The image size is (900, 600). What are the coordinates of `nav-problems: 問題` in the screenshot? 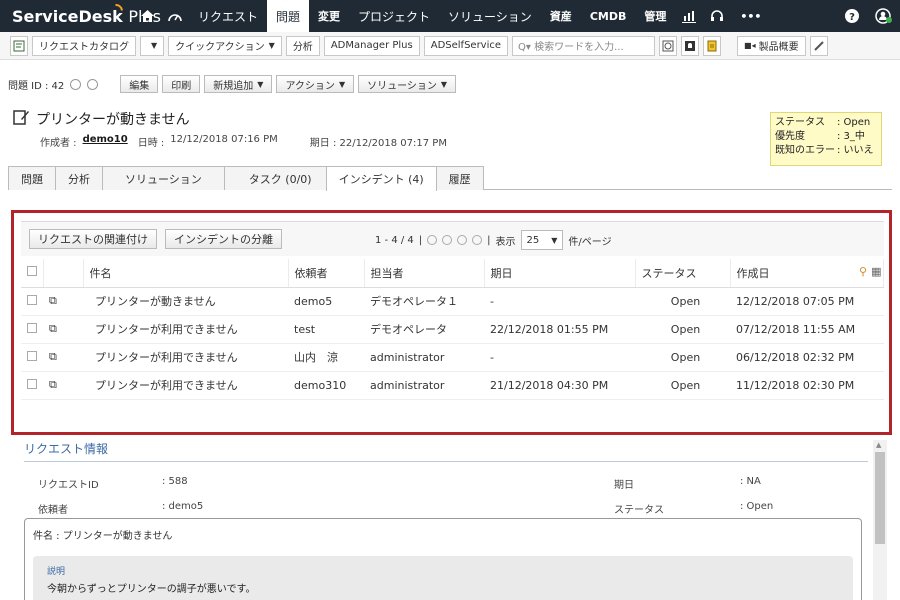 It's located at (288, 16).